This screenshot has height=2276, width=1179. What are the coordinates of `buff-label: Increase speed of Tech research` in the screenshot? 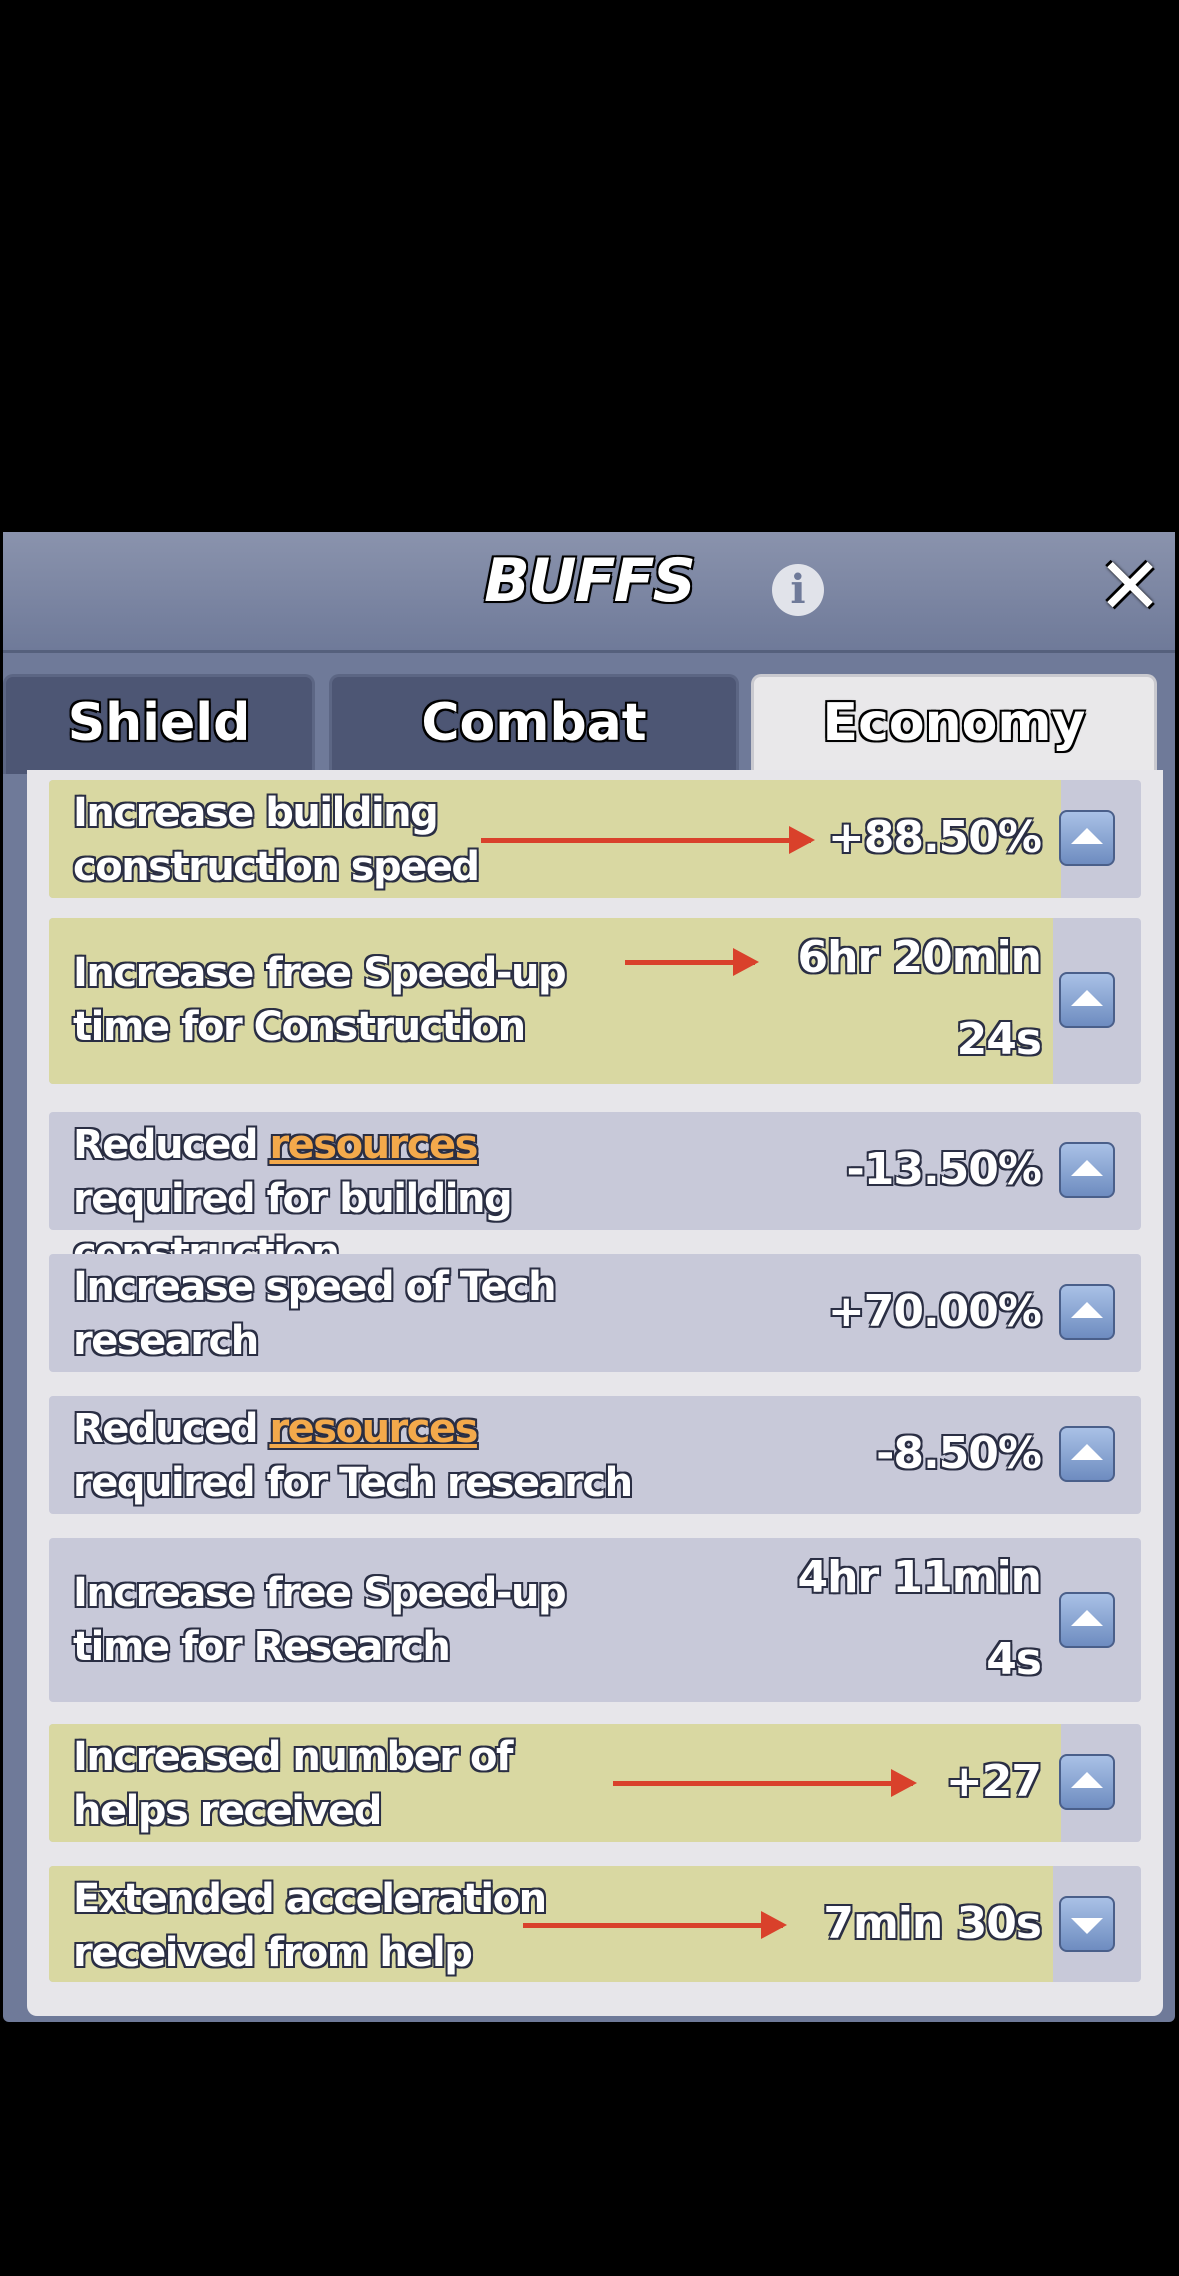 It's located at (315, 1314).